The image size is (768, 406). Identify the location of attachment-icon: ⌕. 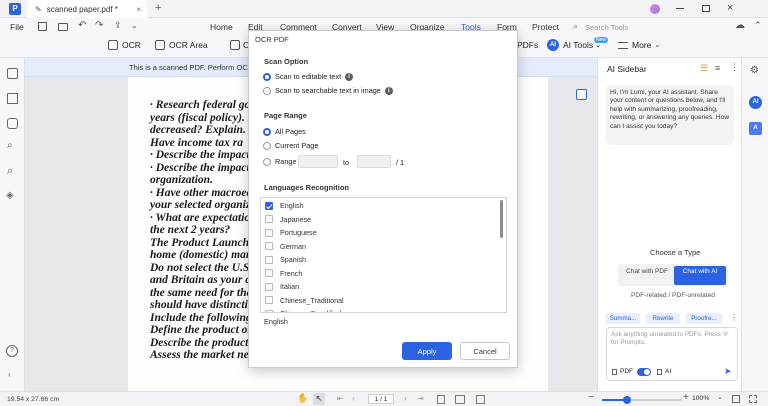
(10, 145).